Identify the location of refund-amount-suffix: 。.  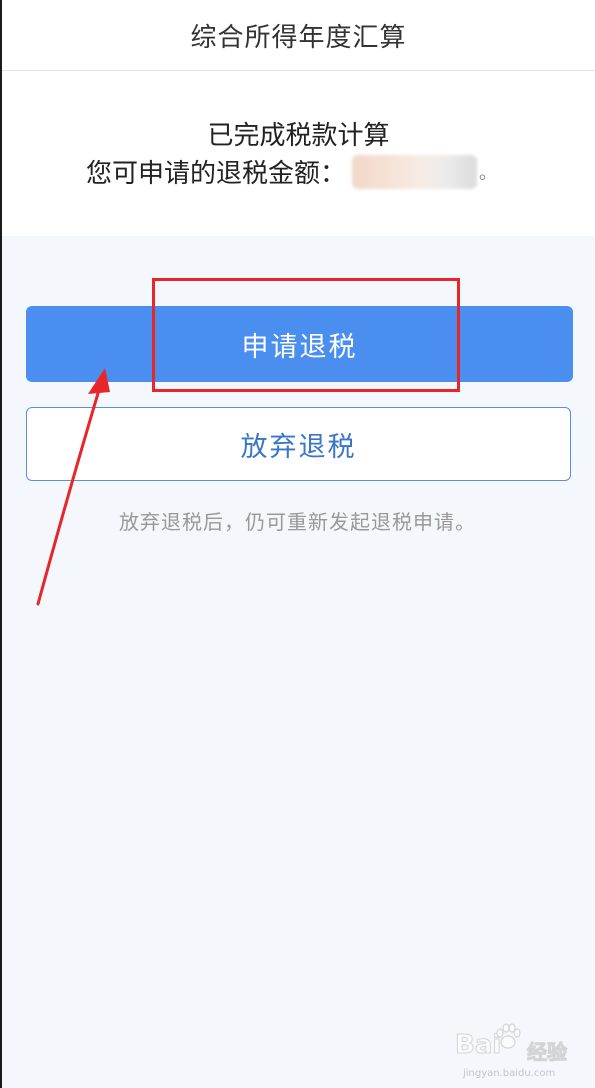
(488, 173).